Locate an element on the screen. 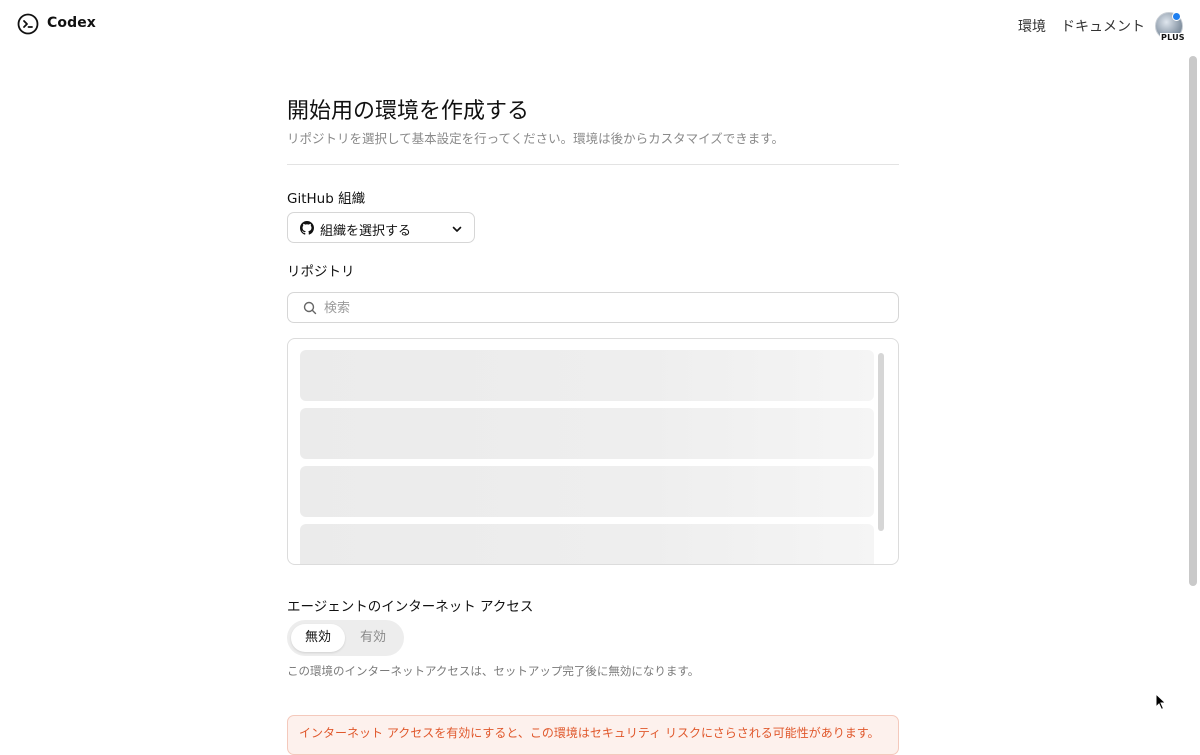 This screenshot has width=1200, height=755. internet-access-toggle: 無効 有効 is located at coordinates (345, 638).